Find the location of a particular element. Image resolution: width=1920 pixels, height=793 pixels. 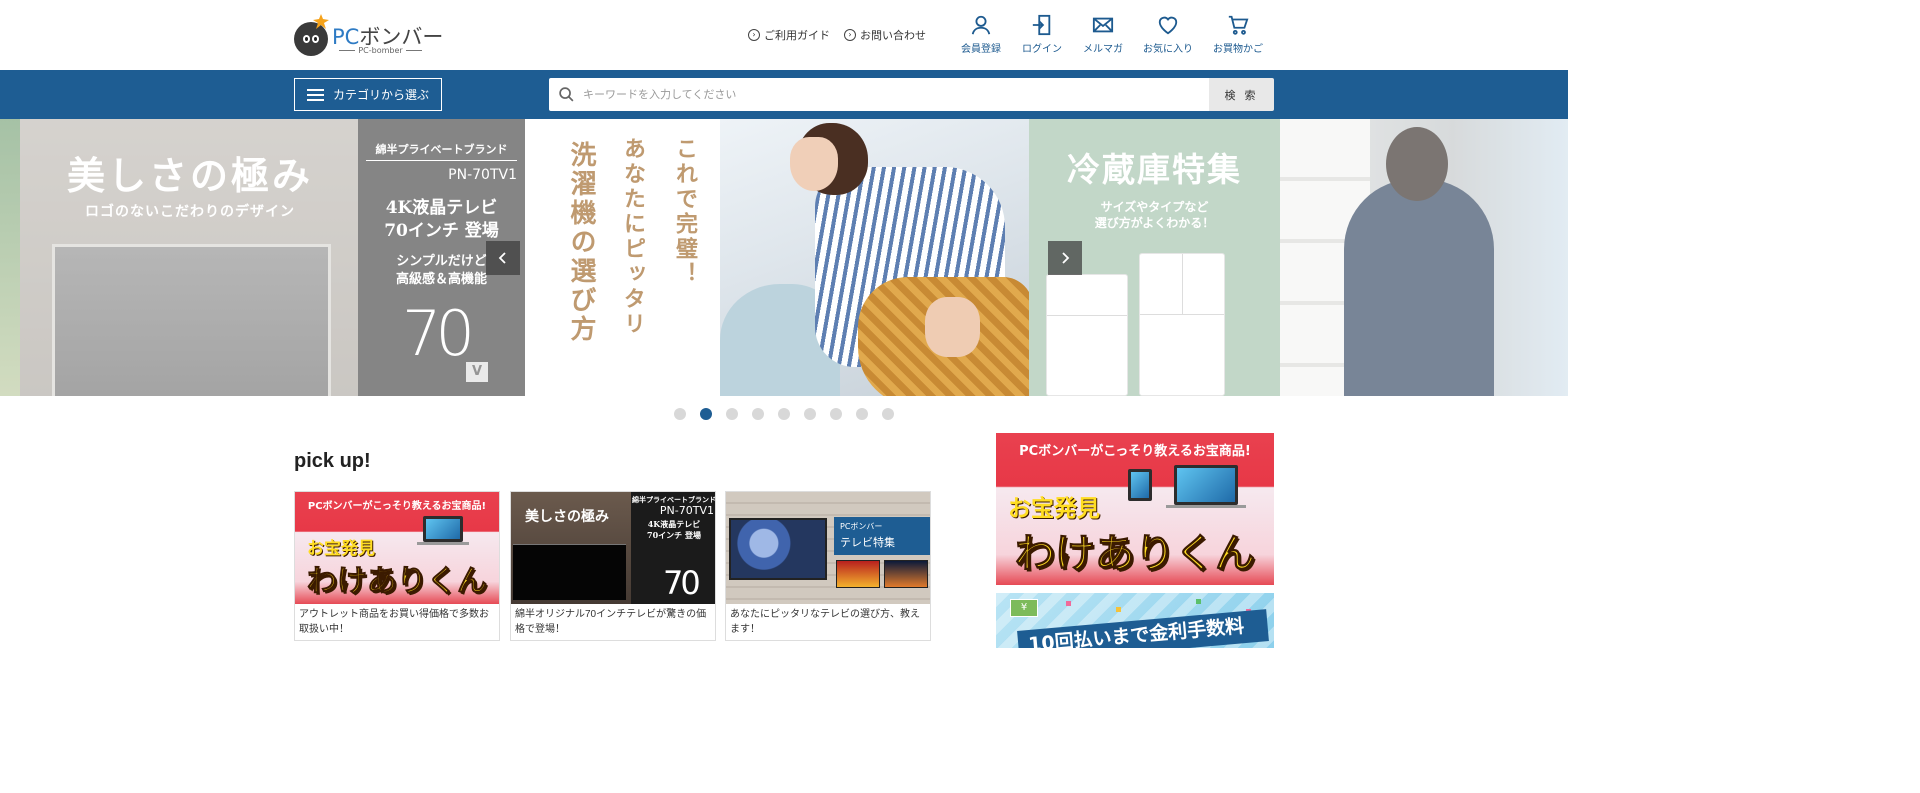

pickup-card-caption: 綿半オリジナル70インチテレビが驚きの価格で登場！ is located at coordinates (611, 622).